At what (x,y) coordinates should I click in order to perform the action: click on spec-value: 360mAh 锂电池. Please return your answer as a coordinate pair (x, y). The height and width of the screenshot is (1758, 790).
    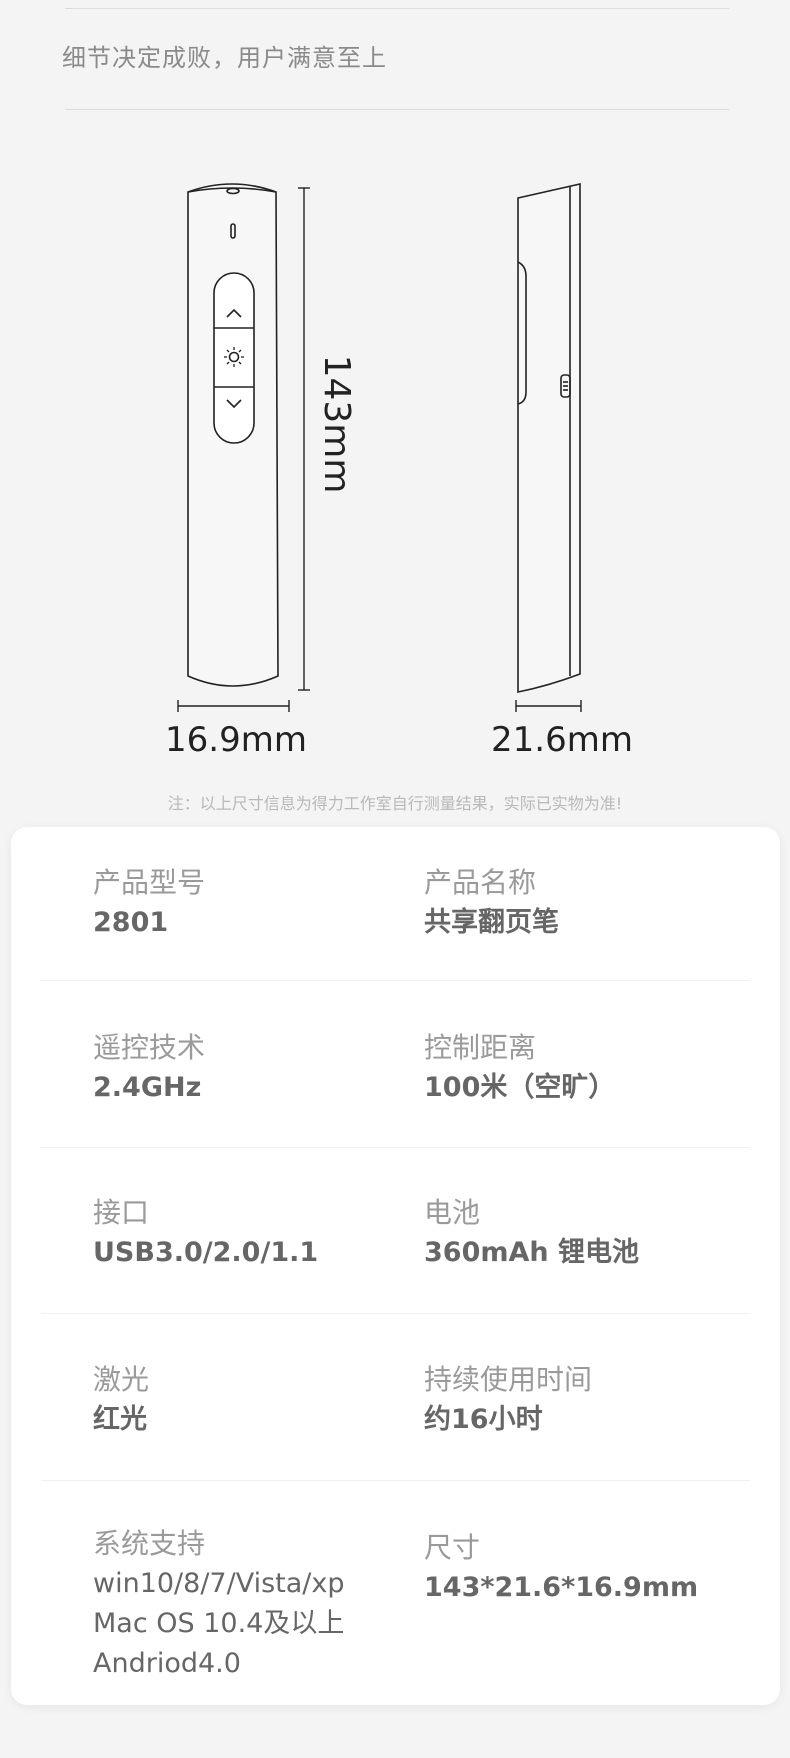
    Looking at the image, I should click on (532, 1252).